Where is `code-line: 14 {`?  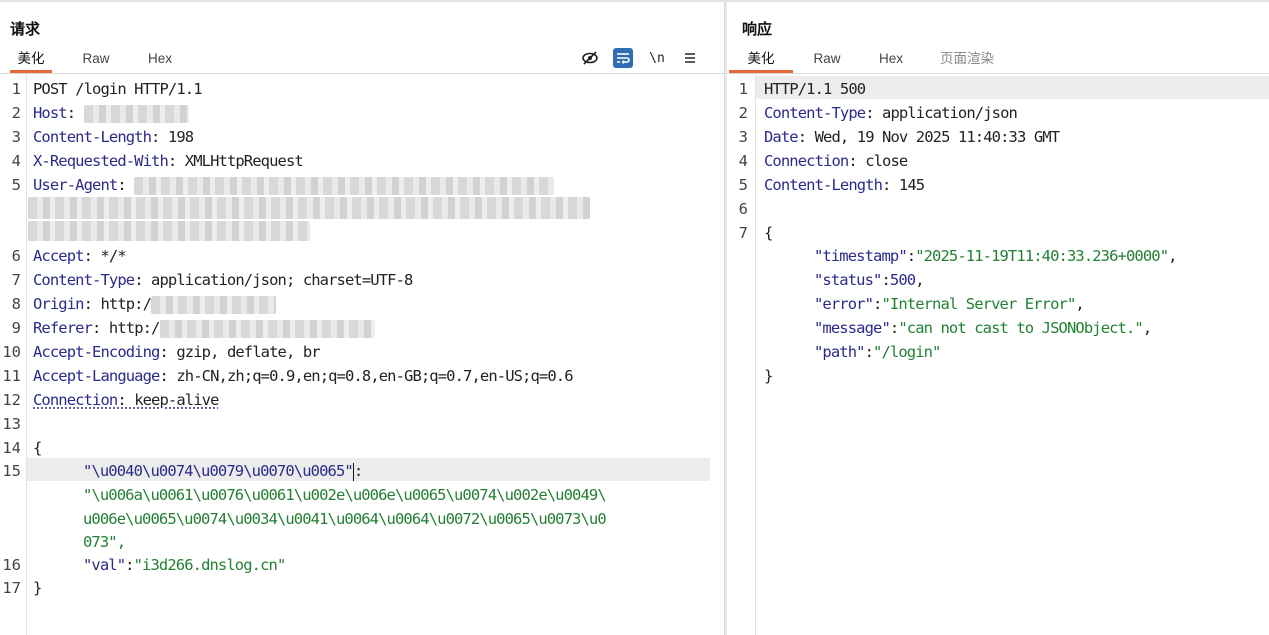 code-line: 14 { is located at coordinates (22, 448).